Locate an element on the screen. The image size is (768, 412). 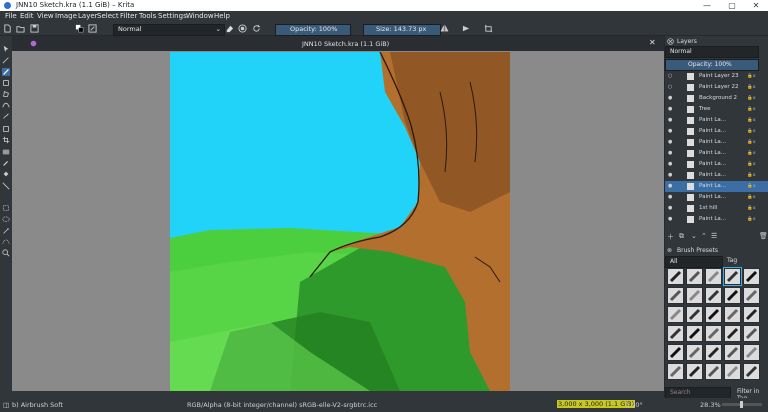
tag-button: Tag is located at coordinates (732, 260).